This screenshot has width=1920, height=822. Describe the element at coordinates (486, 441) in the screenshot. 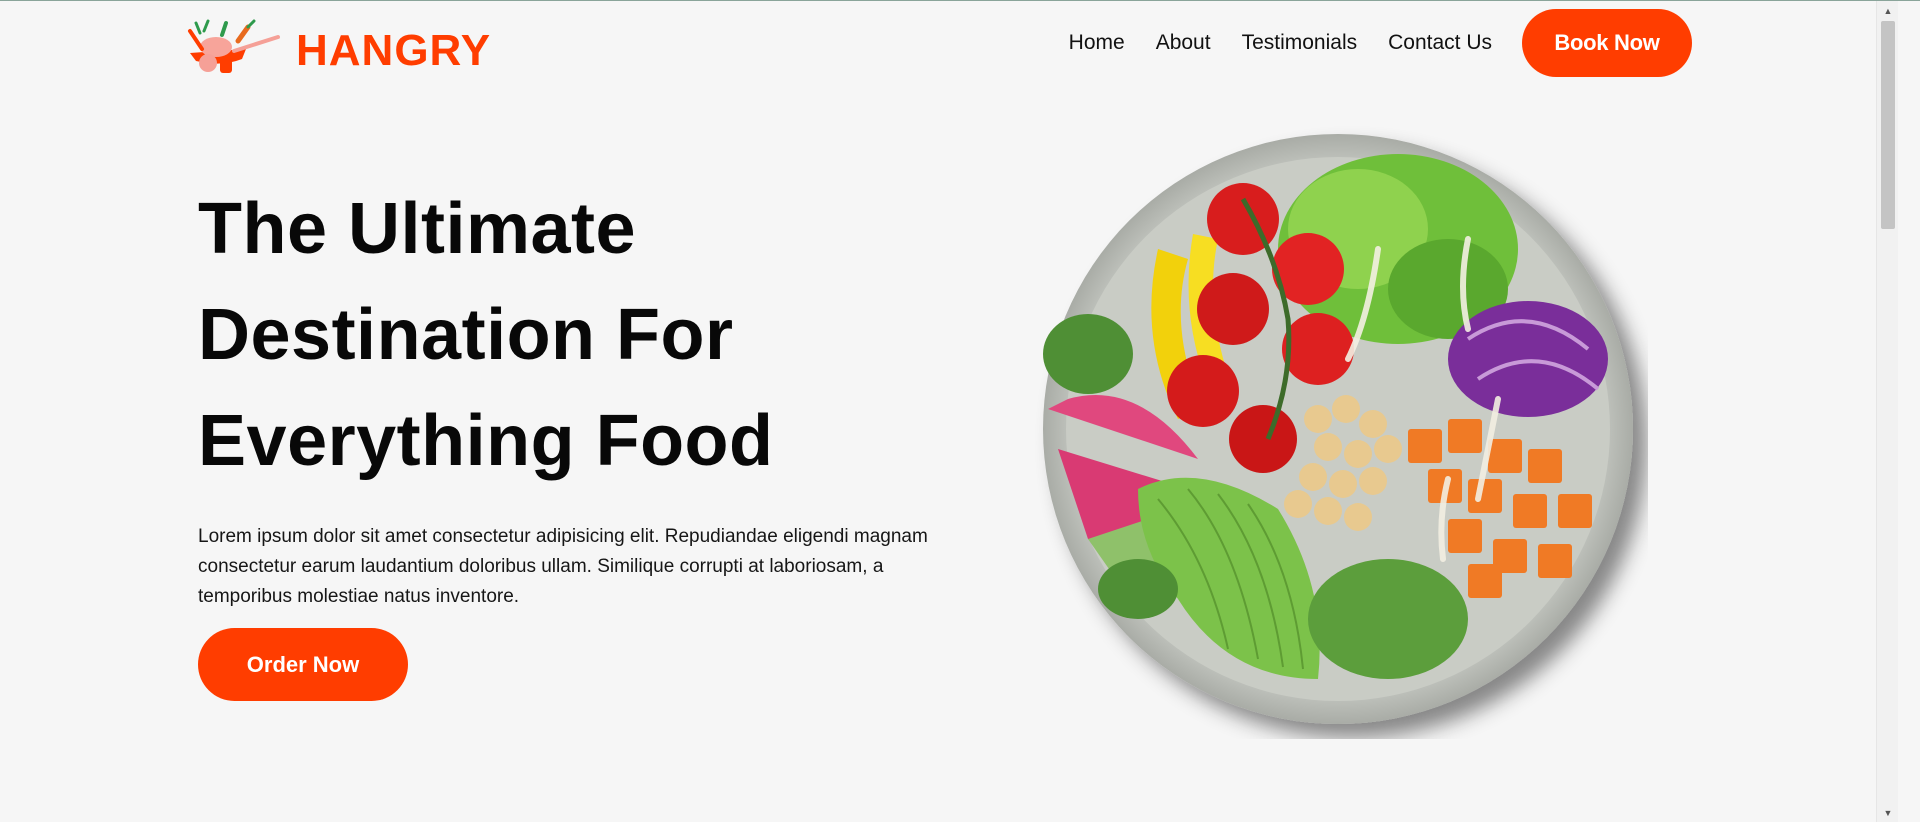

I see `hero-title-line: Everything Food` at that location.